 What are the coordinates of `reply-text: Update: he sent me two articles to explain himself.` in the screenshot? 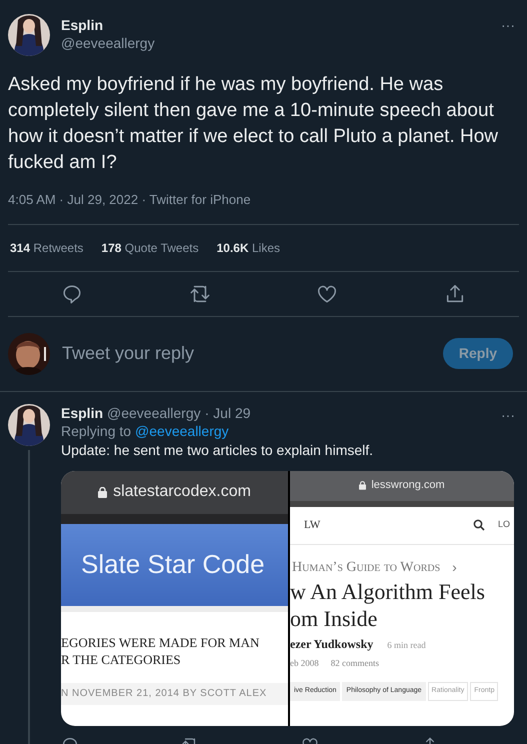 It's located at (217, 450).